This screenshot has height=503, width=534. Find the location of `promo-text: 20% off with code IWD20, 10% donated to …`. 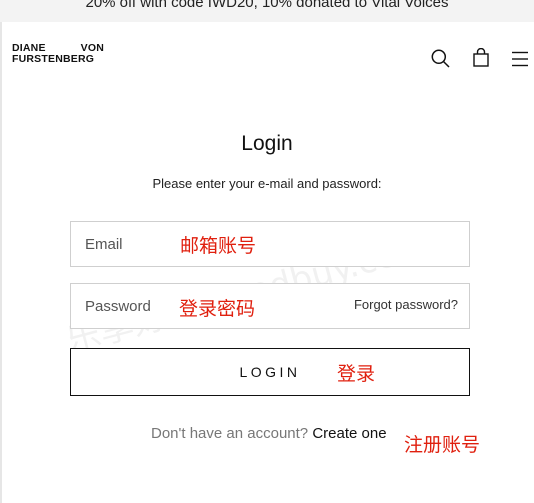

promo-text: 20% off with code IWD20, 10% donated to … is located at coordinates (267, 5).